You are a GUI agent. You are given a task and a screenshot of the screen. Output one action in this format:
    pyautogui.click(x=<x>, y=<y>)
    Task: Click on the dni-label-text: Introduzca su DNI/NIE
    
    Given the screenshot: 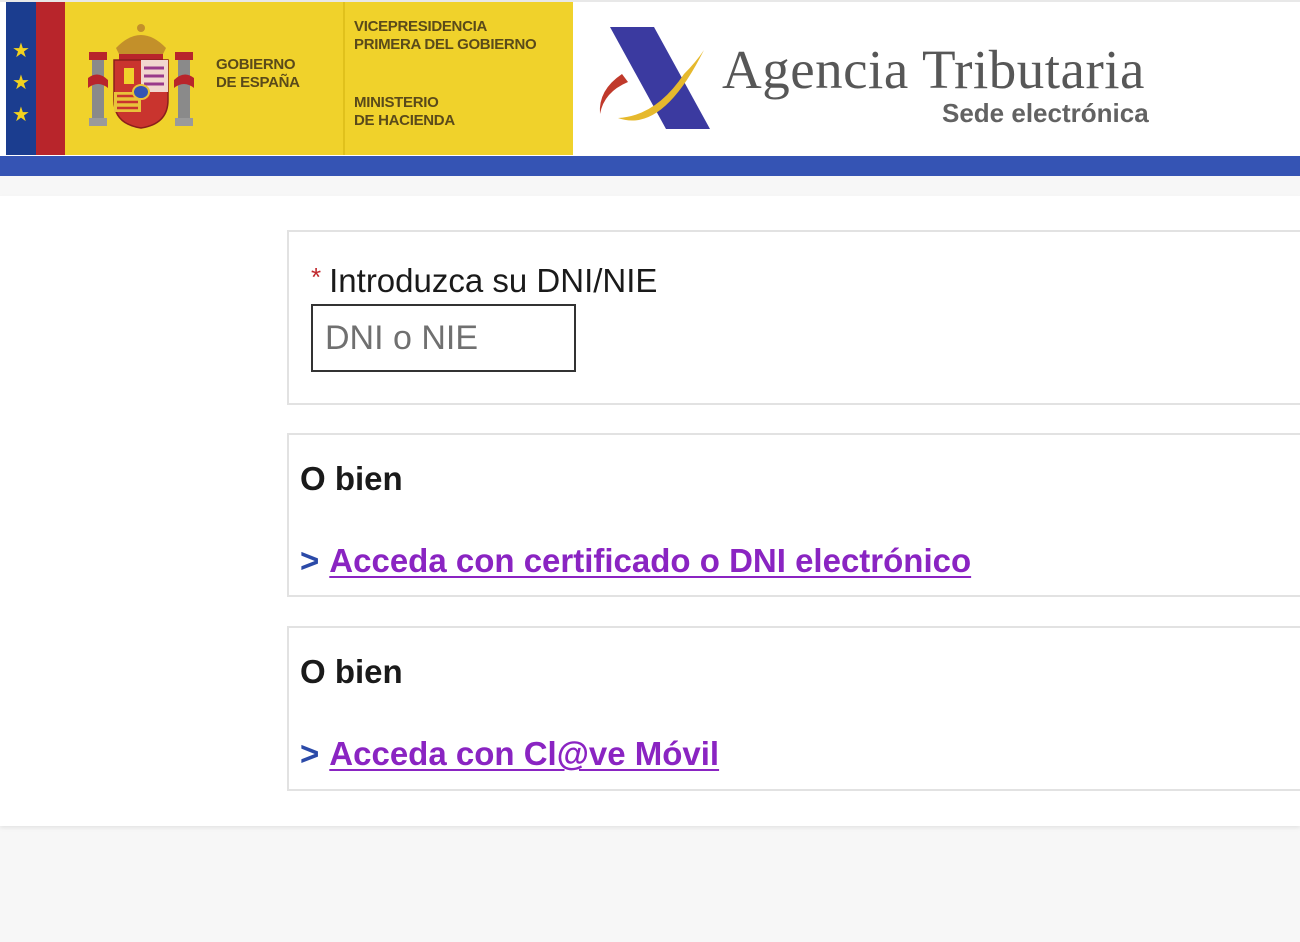 What is the action you would take?
    pyautogui.click(x=493, y=280)
    